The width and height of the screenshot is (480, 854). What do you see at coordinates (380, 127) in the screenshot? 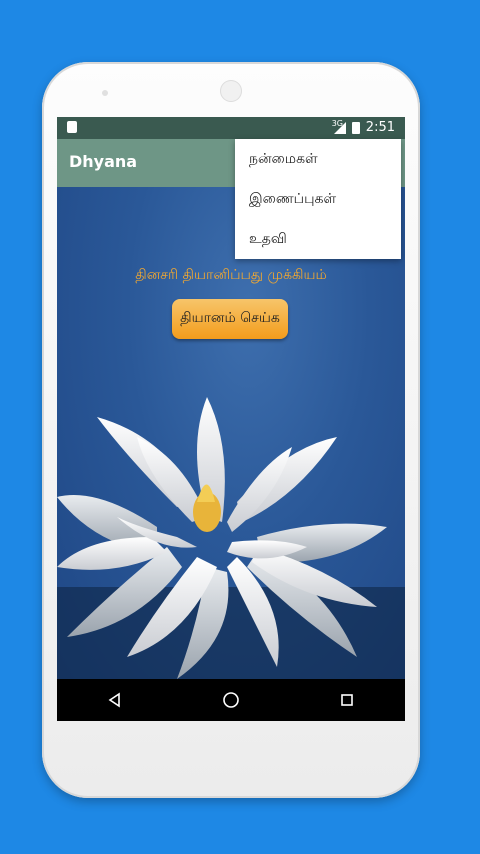
I see `clock: 2:51` at bounding box center [380, 127].